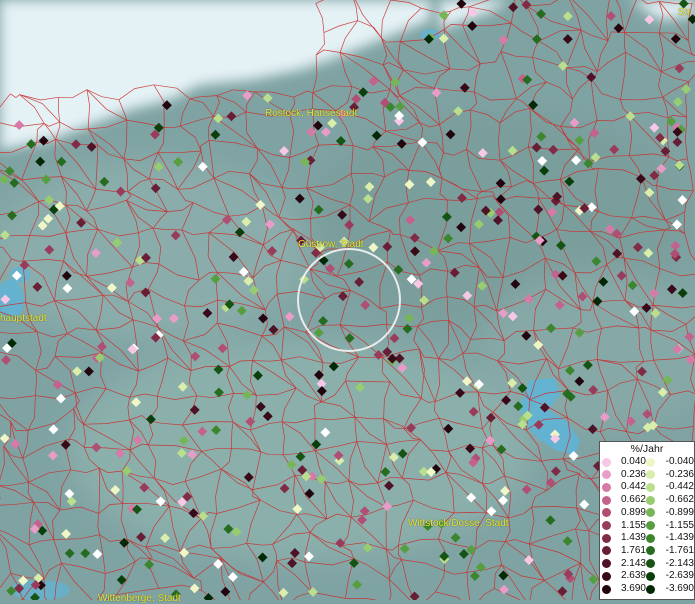 This screenshot has width=695, height=604. I want to click on city-label-wittenberge: Wittenberge, Stadt, so click(139, 598).